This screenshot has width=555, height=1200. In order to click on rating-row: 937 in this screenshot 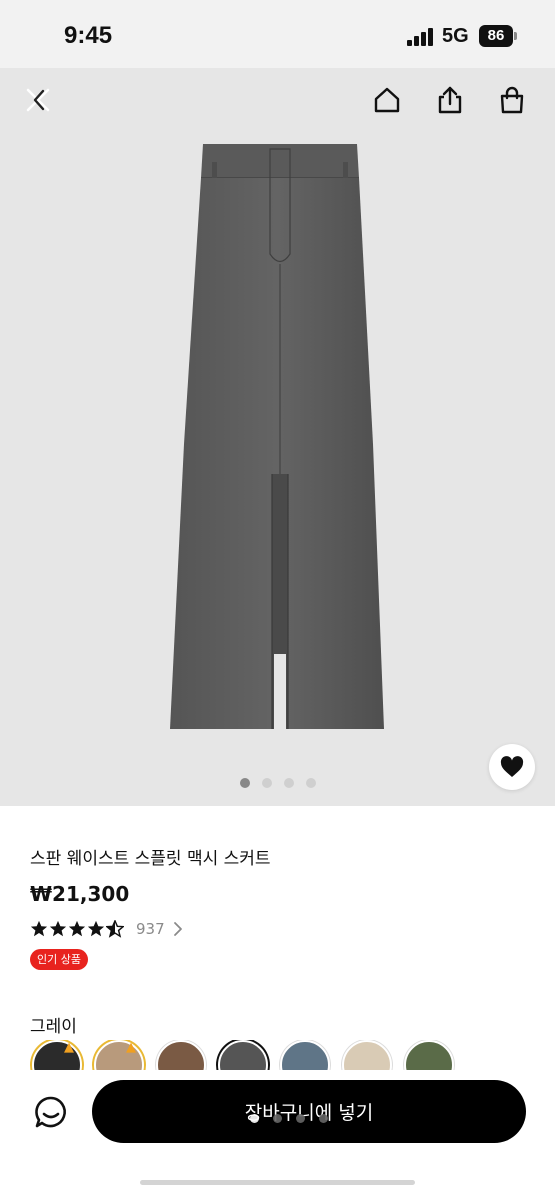, I will do `click(106, 929)`.